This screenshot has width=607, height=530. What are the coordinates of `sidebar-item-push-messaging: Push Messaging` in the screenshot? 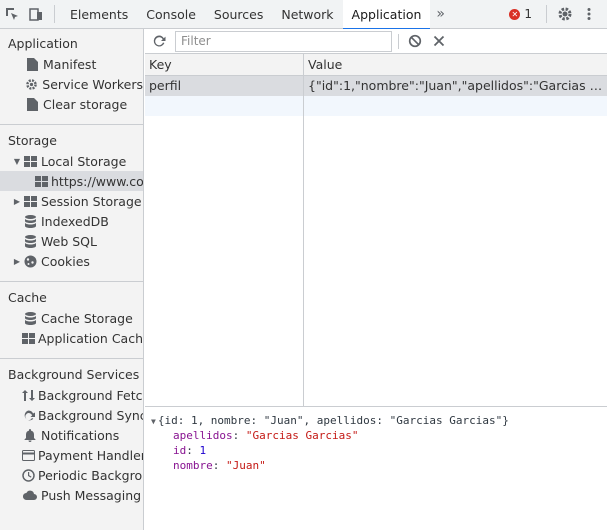 It's located at (71, 495).